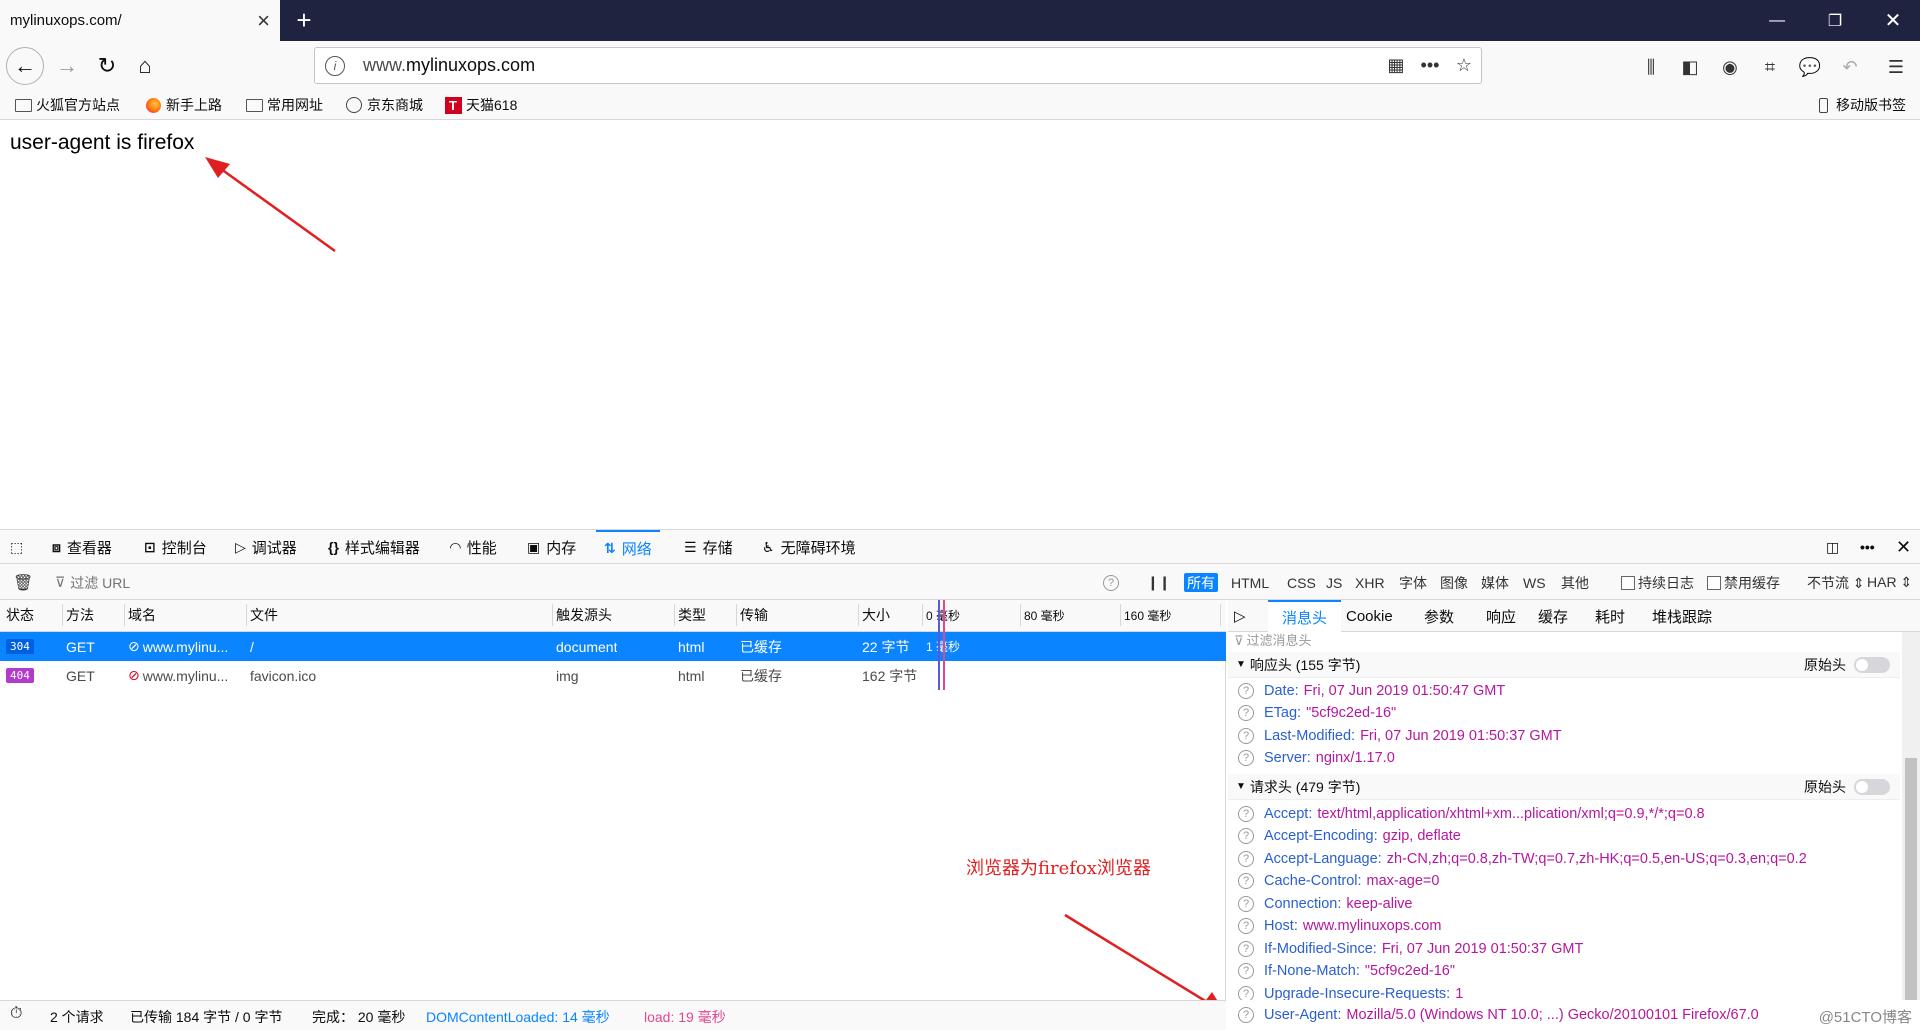 This screenshot has width=1920, height=1030. Describe the element at coordinates (1495, 582) in the screenshot. I see `filter-media: 媒体` at that location.